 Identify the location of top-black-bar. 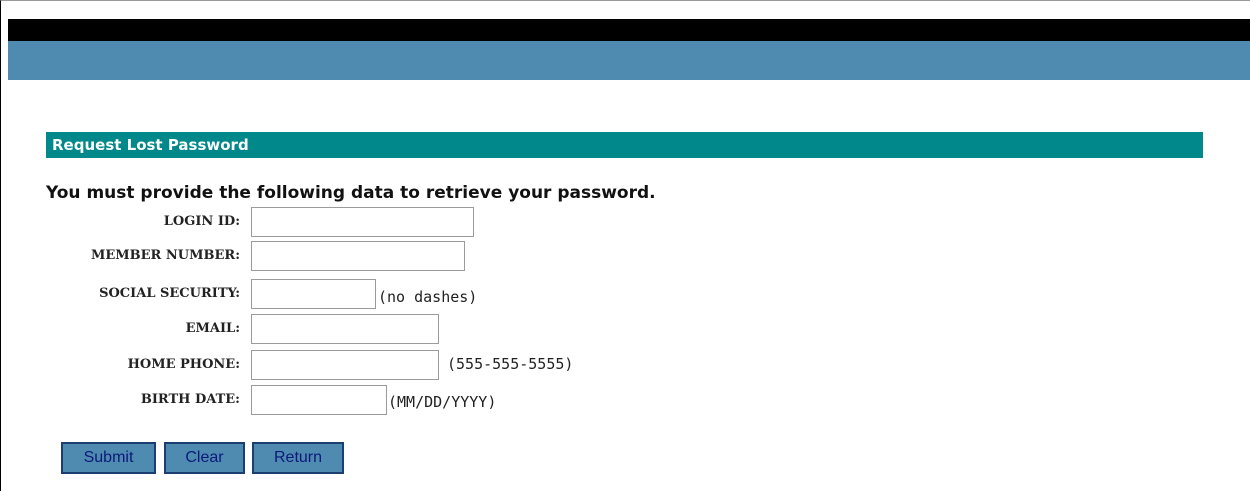
(629, 30).